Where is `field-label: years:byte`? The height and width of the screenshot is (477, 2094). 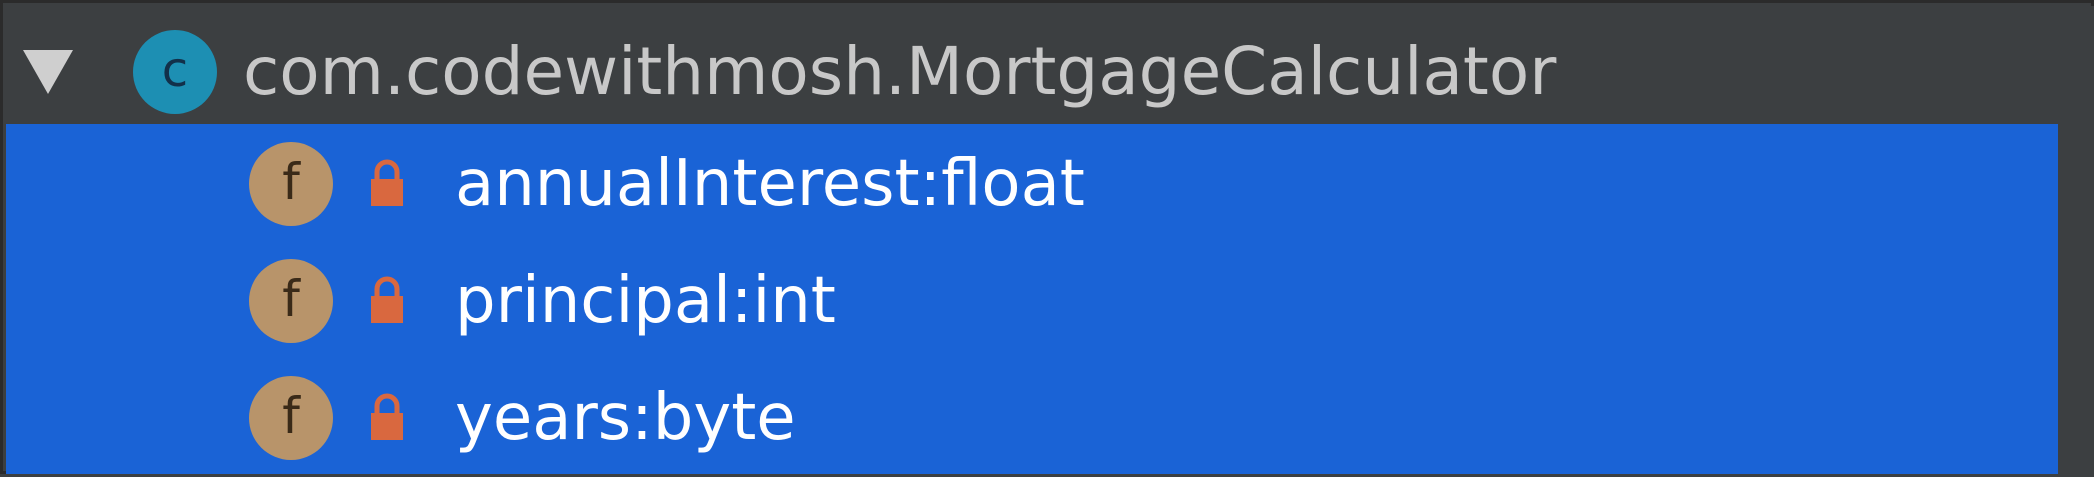
field-label: years:byte is located at coordinates (625, 418).